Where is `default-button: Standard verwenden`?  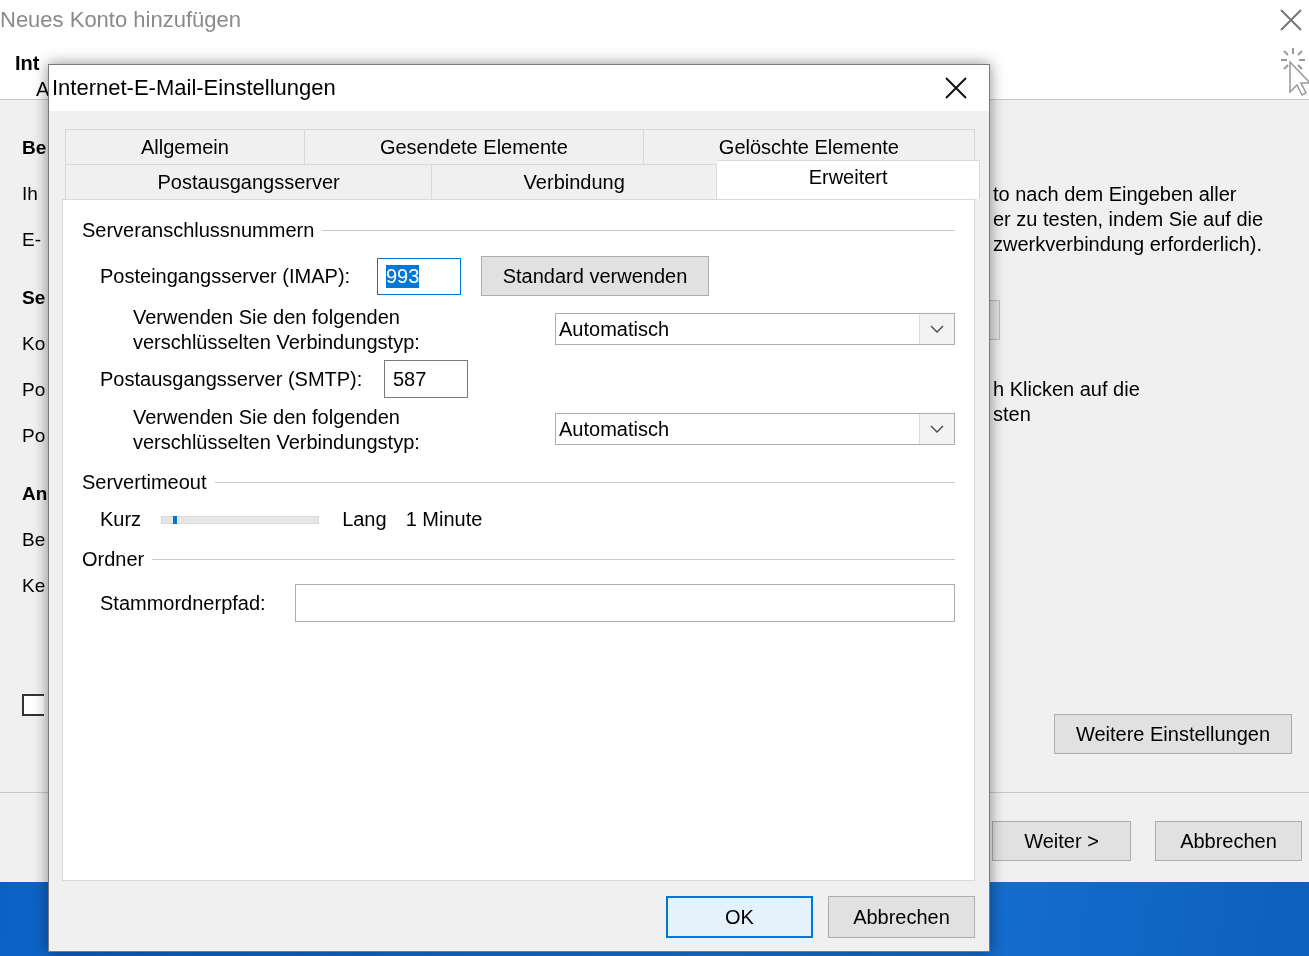 default-button: Standard verwenden is located at coordinates (595, 276).